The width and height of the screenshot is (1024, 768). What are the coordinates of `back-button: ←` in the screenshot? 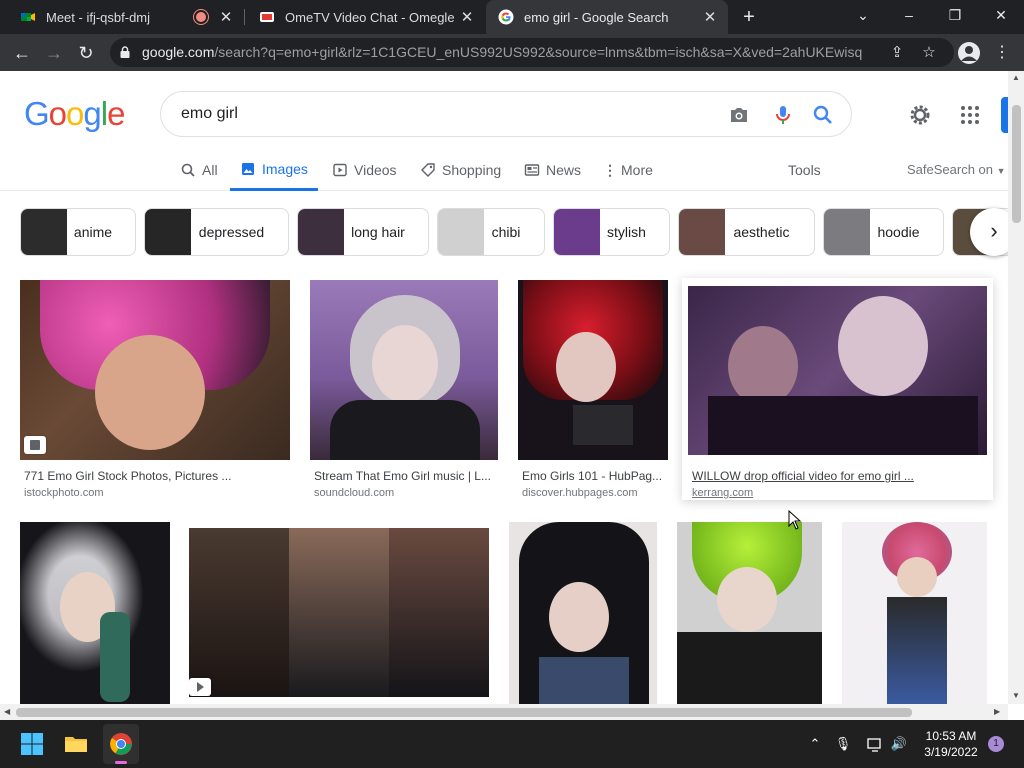 It's located at (22, 53).